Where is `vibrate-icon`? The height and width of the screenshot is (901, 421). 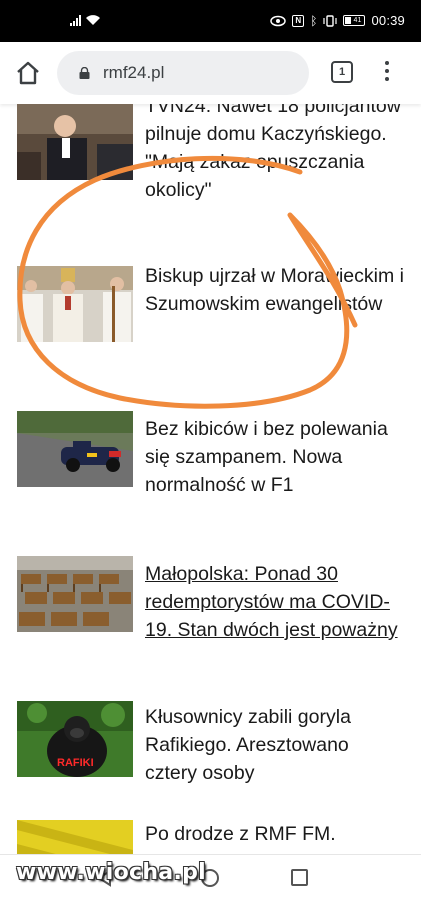 vibrate-icon is located at coordinates (330, 20).